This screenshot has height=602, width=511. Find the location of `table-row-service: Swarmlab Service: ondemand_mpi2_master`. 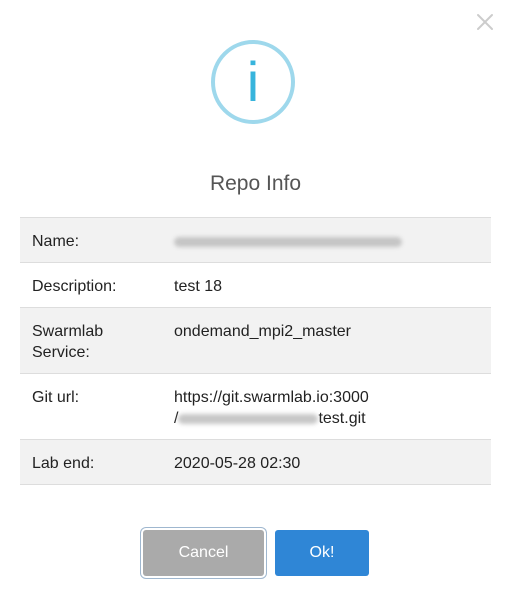

table-row-service: Swarmlab Service: ondemand_mpi2_master is located at coordinates (255, 340).